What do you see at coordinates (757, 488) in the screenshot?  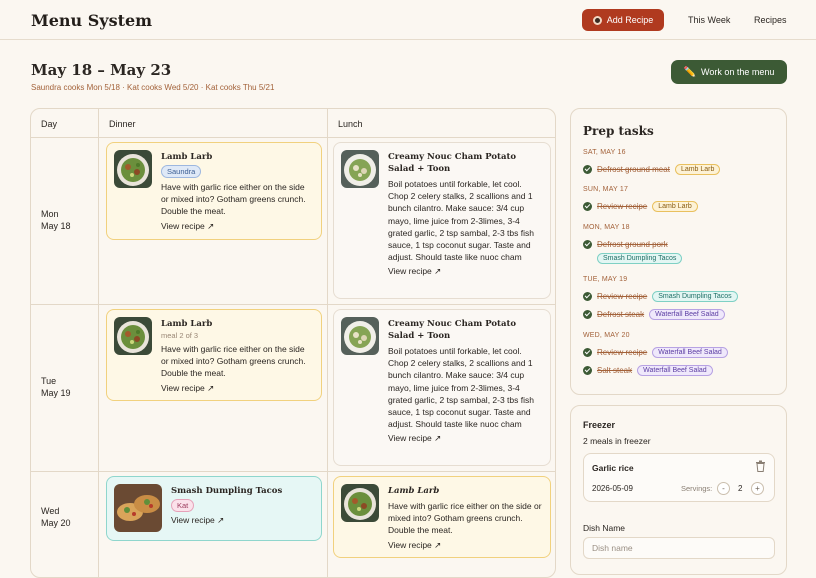 I see `increase-servings-button: +` at bounding box center [757, 488].